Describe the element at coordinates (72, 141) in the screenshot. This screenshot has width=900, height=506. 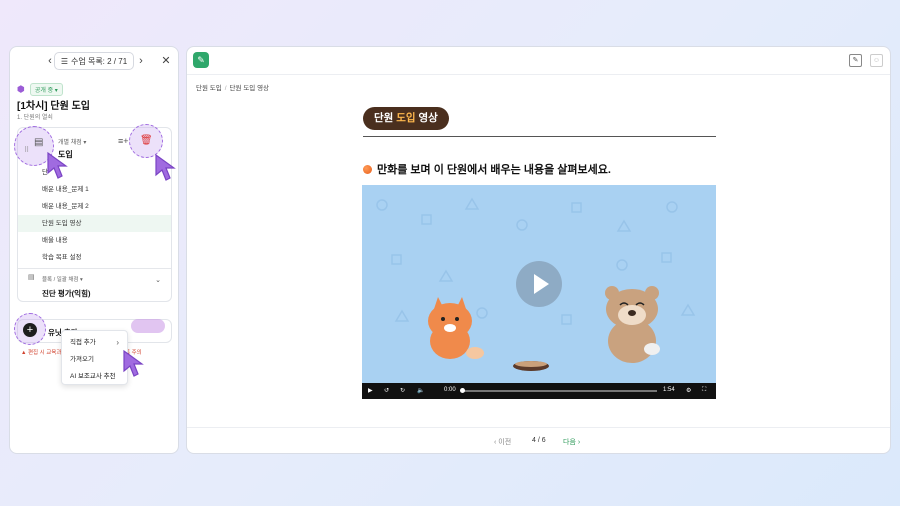
I see `grading-mode: 개별 채점 ▾` at that location.